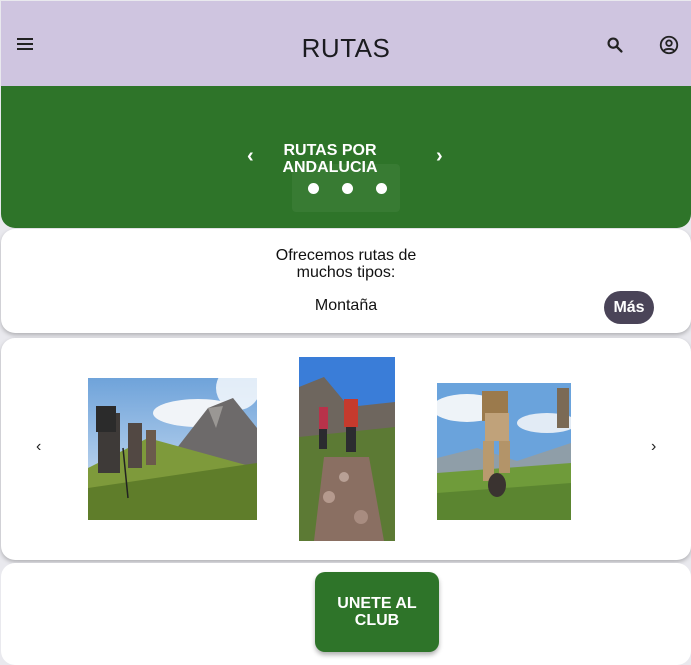 The width and height of the screenshot is (691, 665). Describe the element at coordinates (629, 307) in the screenshot. I see `more-button: Más` at that location.